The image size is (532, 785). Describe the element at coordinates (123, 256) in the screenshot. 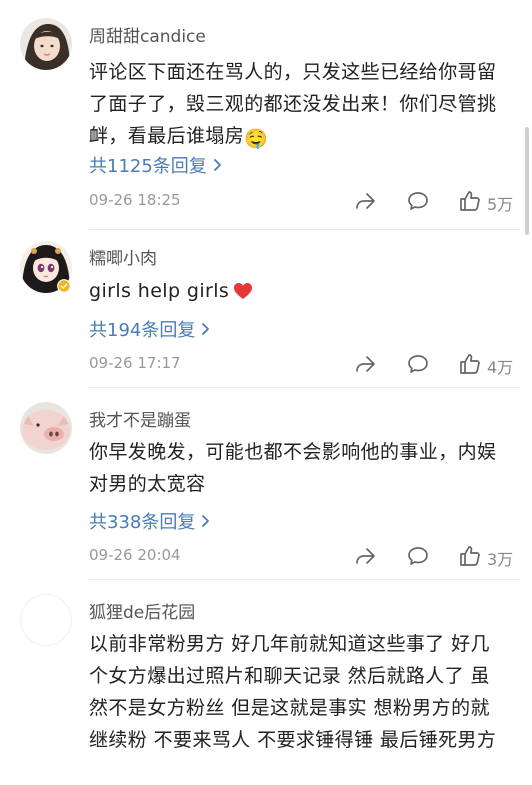

I see `username: 糯唧小肉` at that location.